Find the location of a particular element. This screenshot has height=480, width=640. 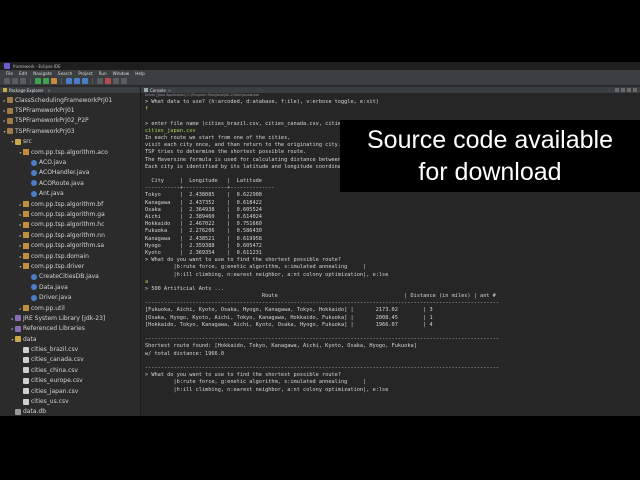

tree-item: ▸ TSPFrameworkPrj01 is located at coordinates (70, 110).